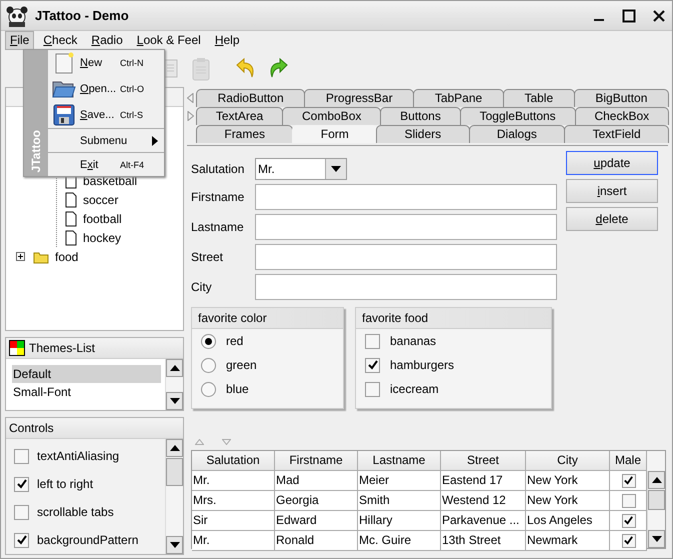 This screenshot has height=559, width=673. What do you see at coordinates (568, 541) in the screenshot?
I see `table-cell: Newmark` at bounding box center [568, 541].